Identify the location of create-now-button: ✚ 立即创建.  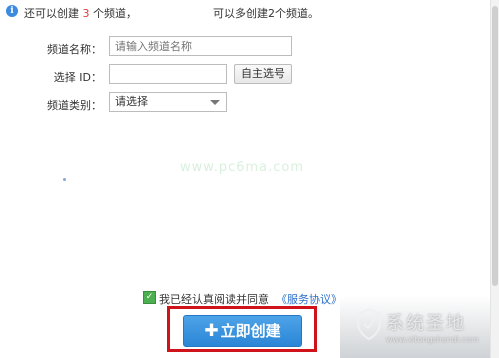
(242, 331).